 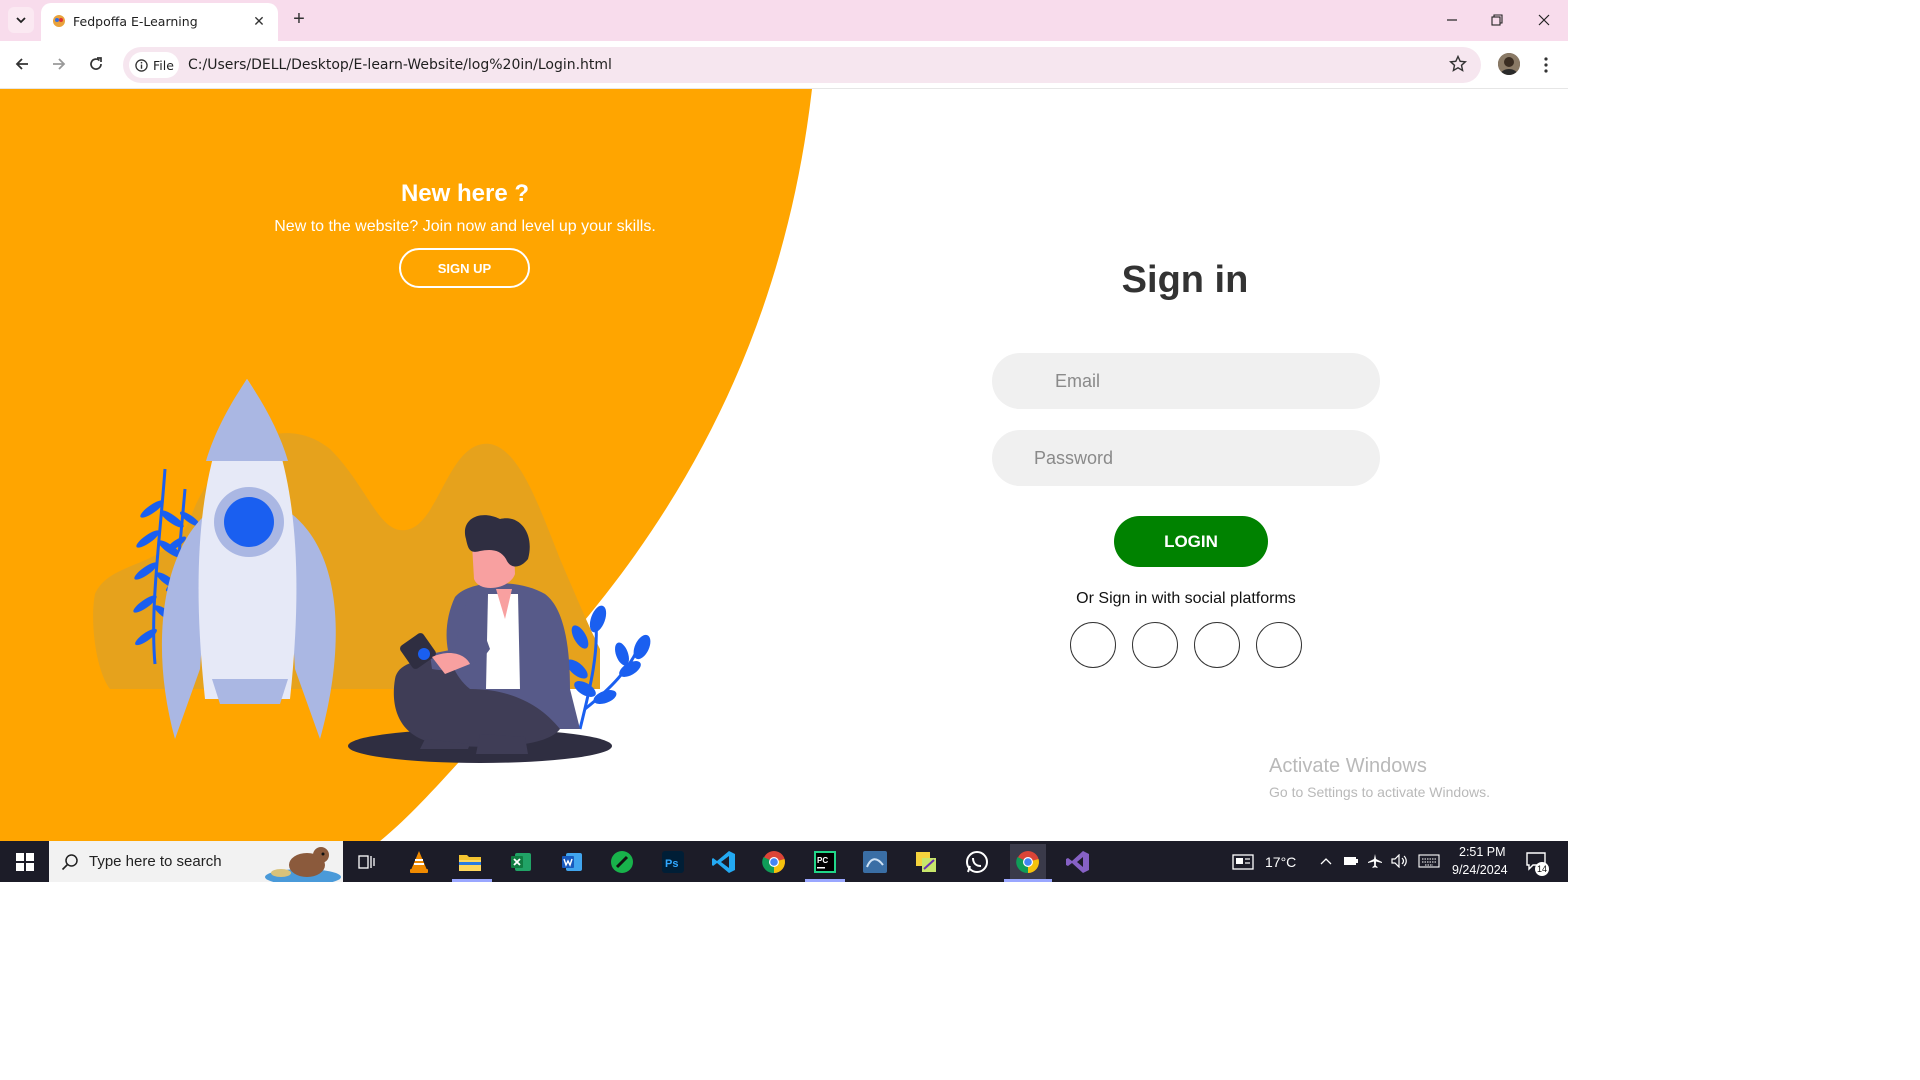 What do you see at coordinates (822, 860) in the screenshot?
I see `svg-text: PC` at bounding box center [822, 860].